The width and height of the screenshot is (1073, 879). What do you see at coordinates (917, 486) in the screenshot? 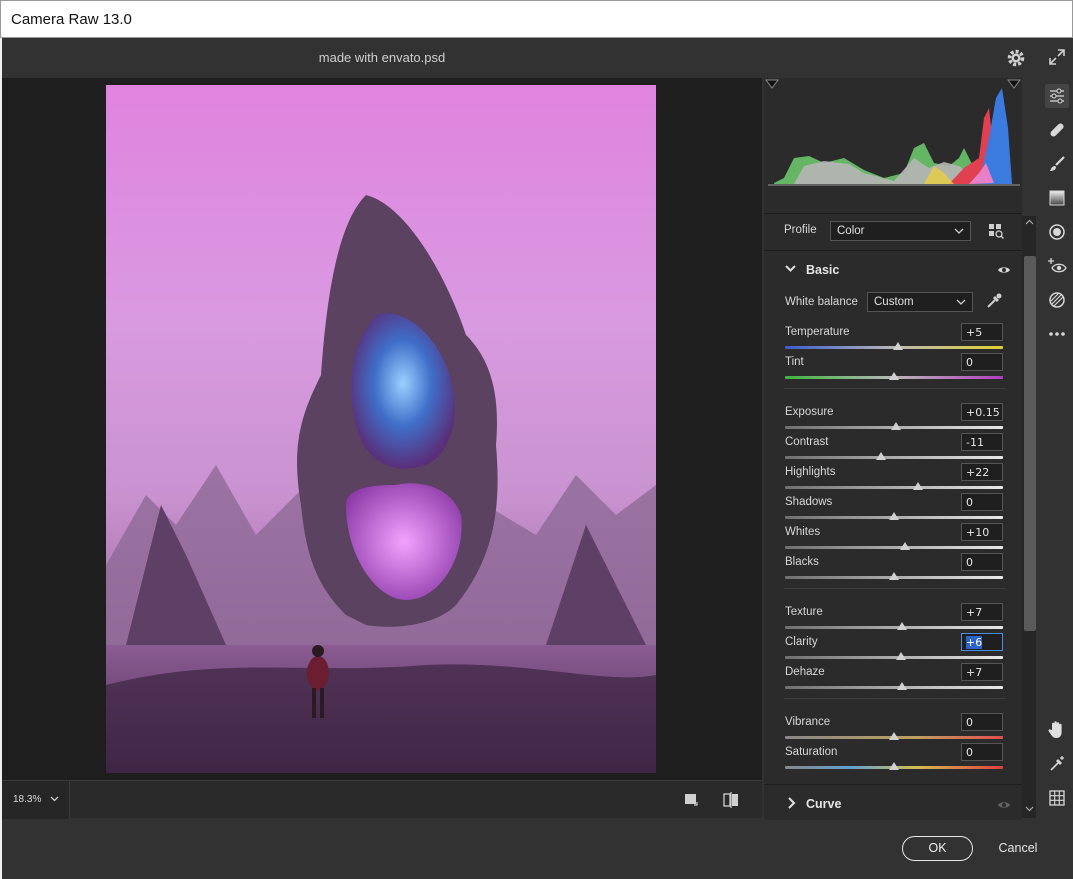
I see `highlights-slider-thumb` at bounding box center [917, 486].